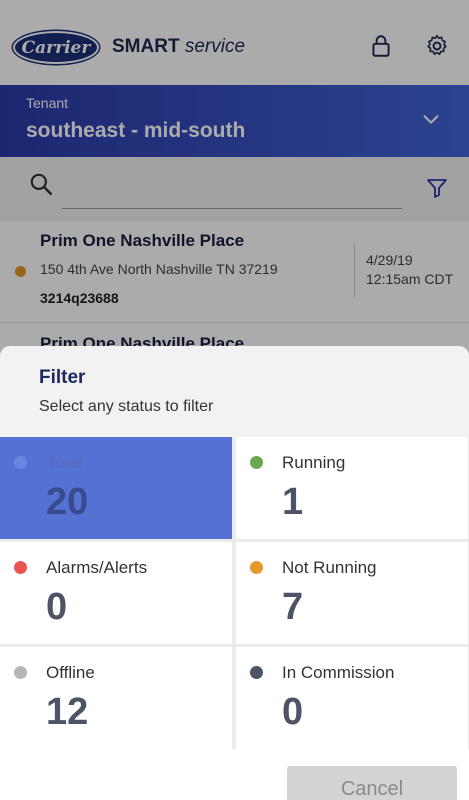  Describe the element at coordinates (329, 567) in the screenshot. I see `status-label: Not Running` at that location.